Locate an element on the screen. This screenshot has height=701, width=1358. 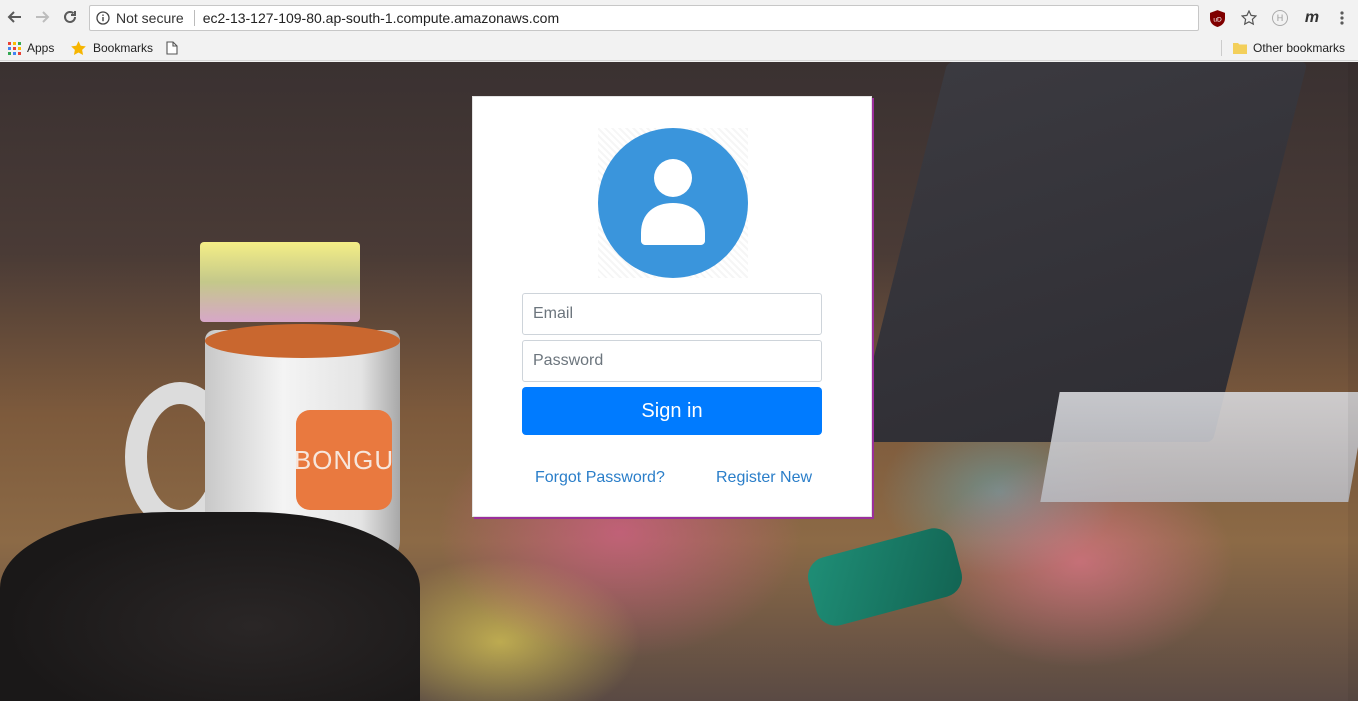
folder-icon is located at coordinates (1240, 48).